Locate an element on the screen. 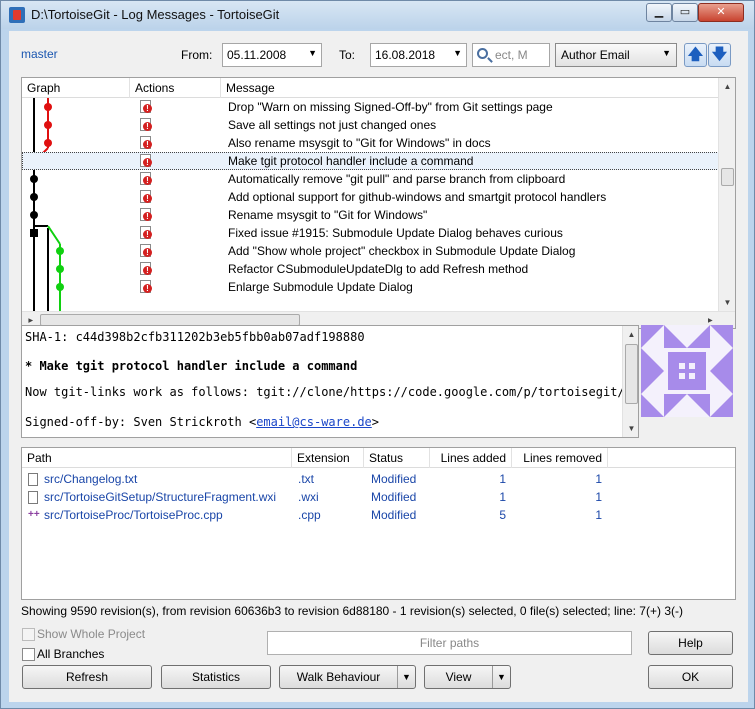  filter-paths-input: Filter paths is located at coordinates (449, 643).